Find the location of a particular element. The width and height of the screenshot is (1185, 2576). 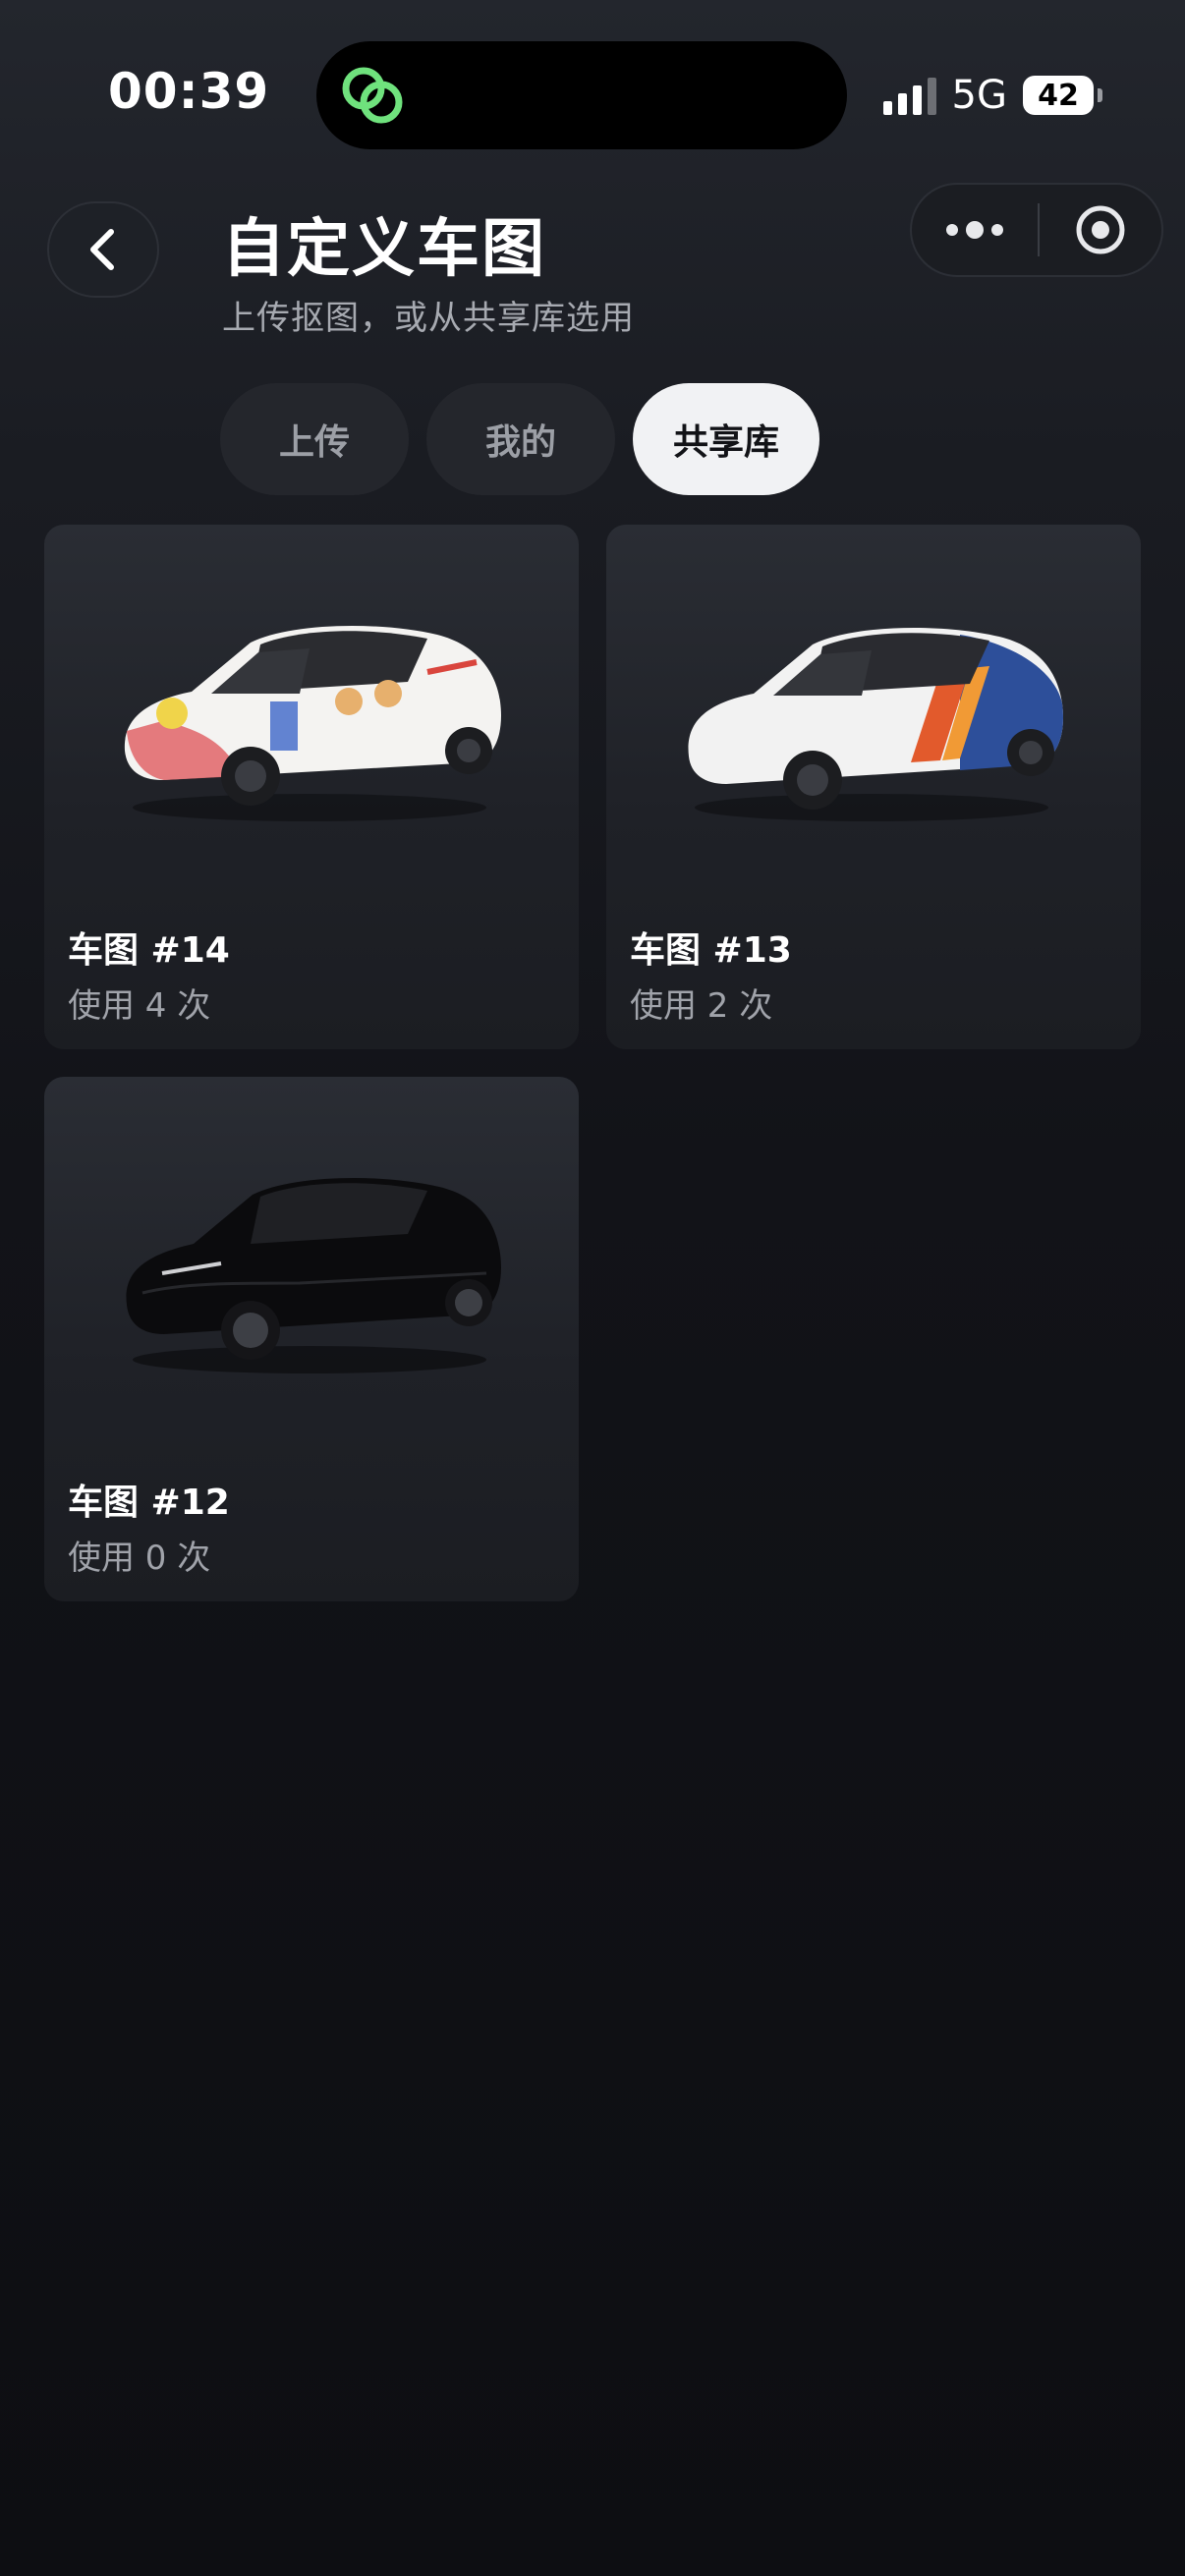

battery-icon: 42 is located at coordinates (1062, 95).